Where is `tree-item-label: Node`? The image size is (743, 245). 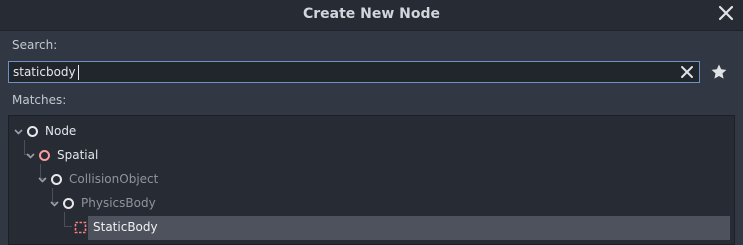 tree-item-label: Node is located at coordinates (61, 131).